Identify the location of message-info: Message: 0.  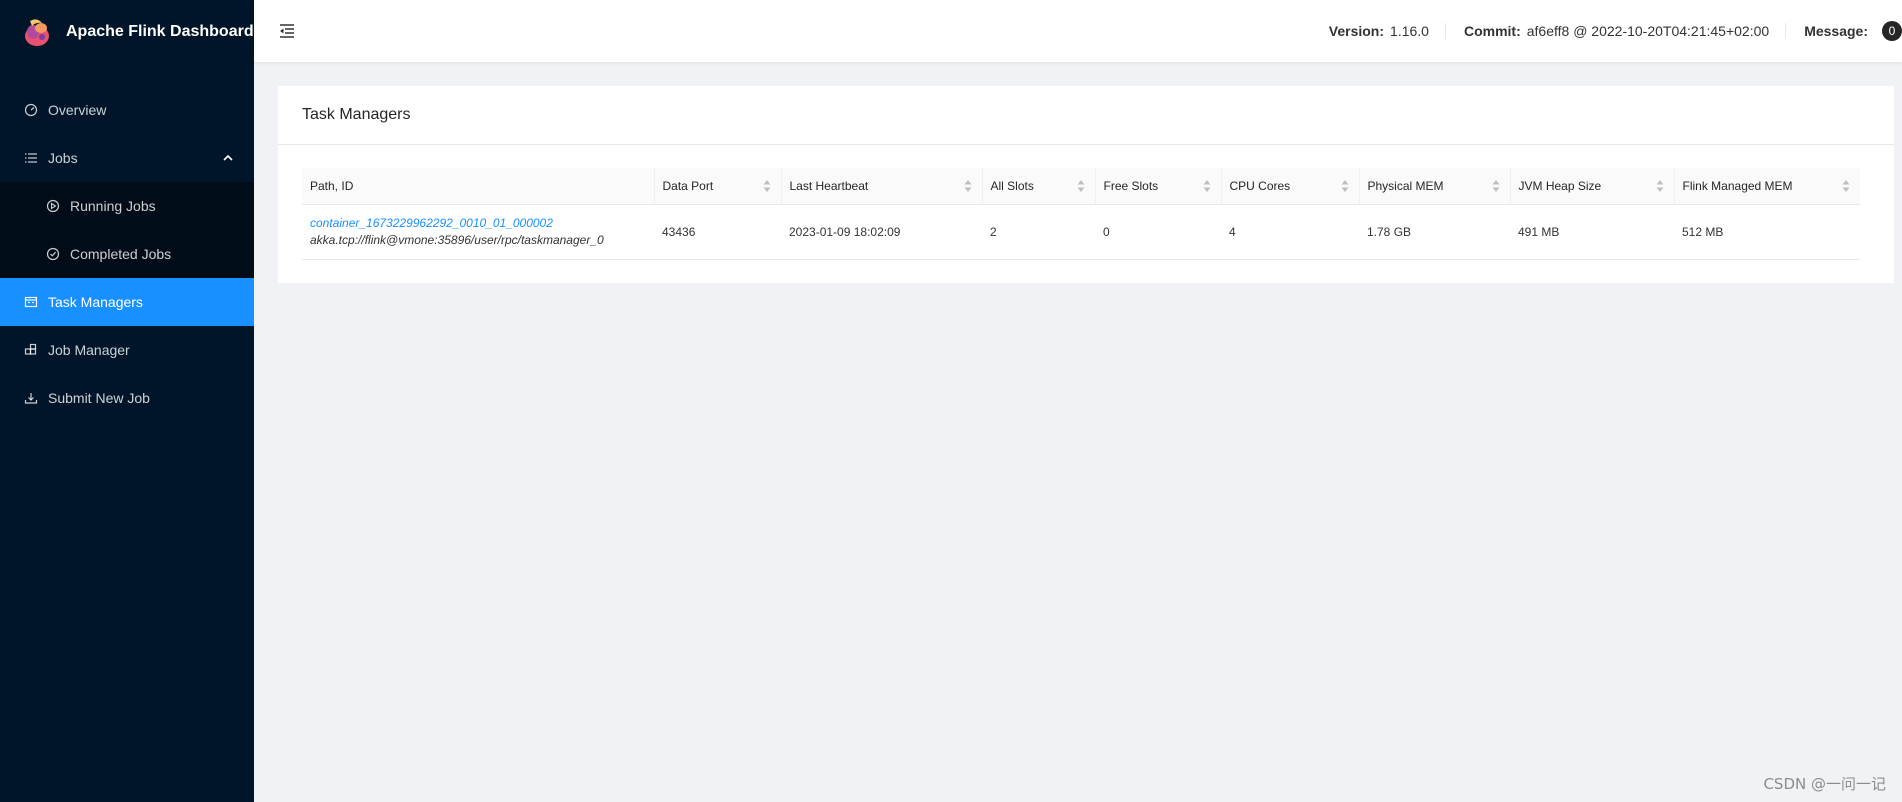
(1844, 31).